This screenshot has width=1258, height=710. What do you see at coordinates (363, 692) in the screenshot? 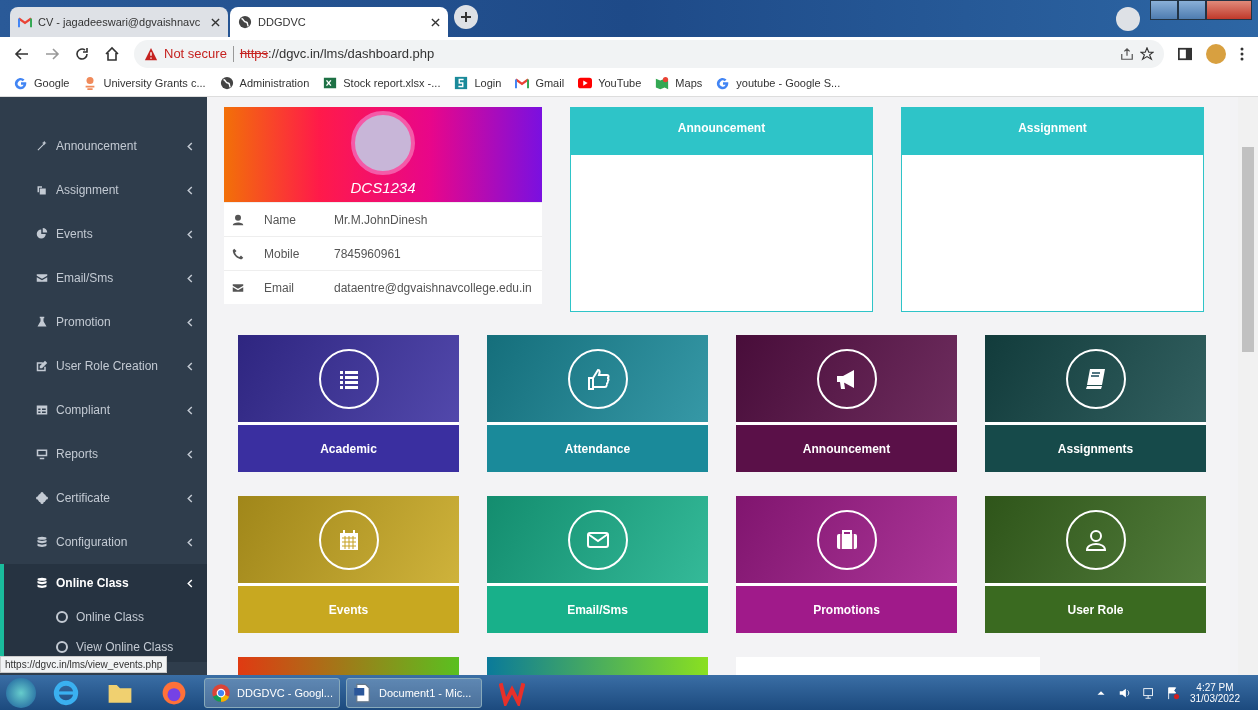
I see `document-icon` at bounding box center [363, 692].